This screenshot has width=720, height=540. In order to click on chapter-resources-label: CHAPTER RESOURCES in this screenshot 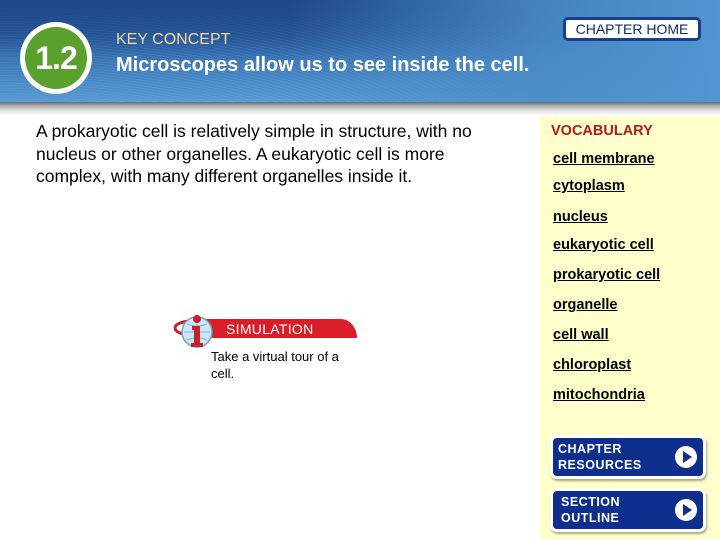, I will do `click(600, 457)`.